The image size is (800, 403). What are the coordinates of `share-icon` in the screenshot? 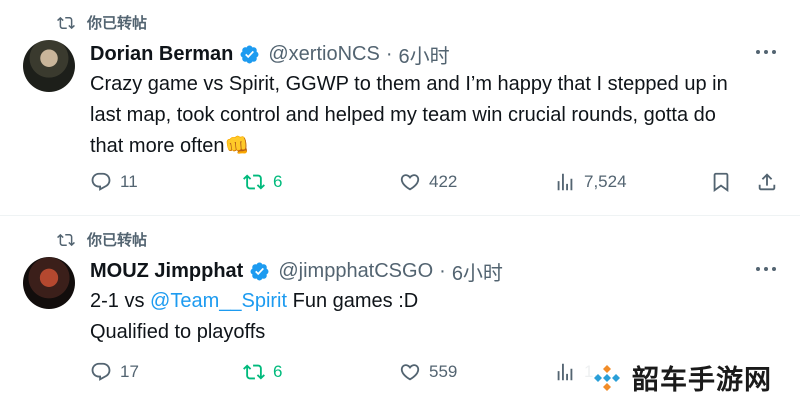 It's located at (767, 182).